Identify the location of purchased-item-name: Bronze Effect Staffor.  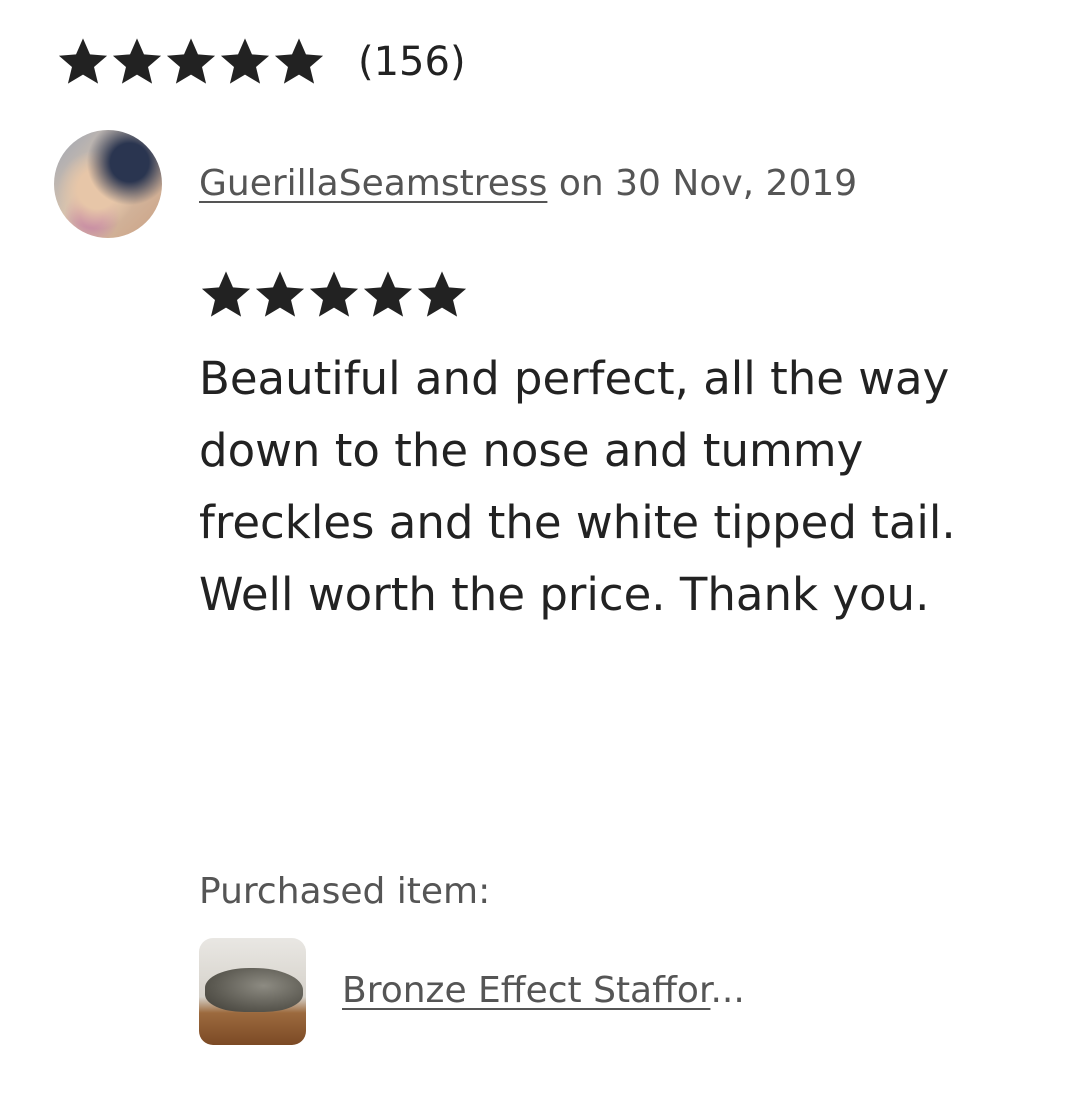
(526, 990).